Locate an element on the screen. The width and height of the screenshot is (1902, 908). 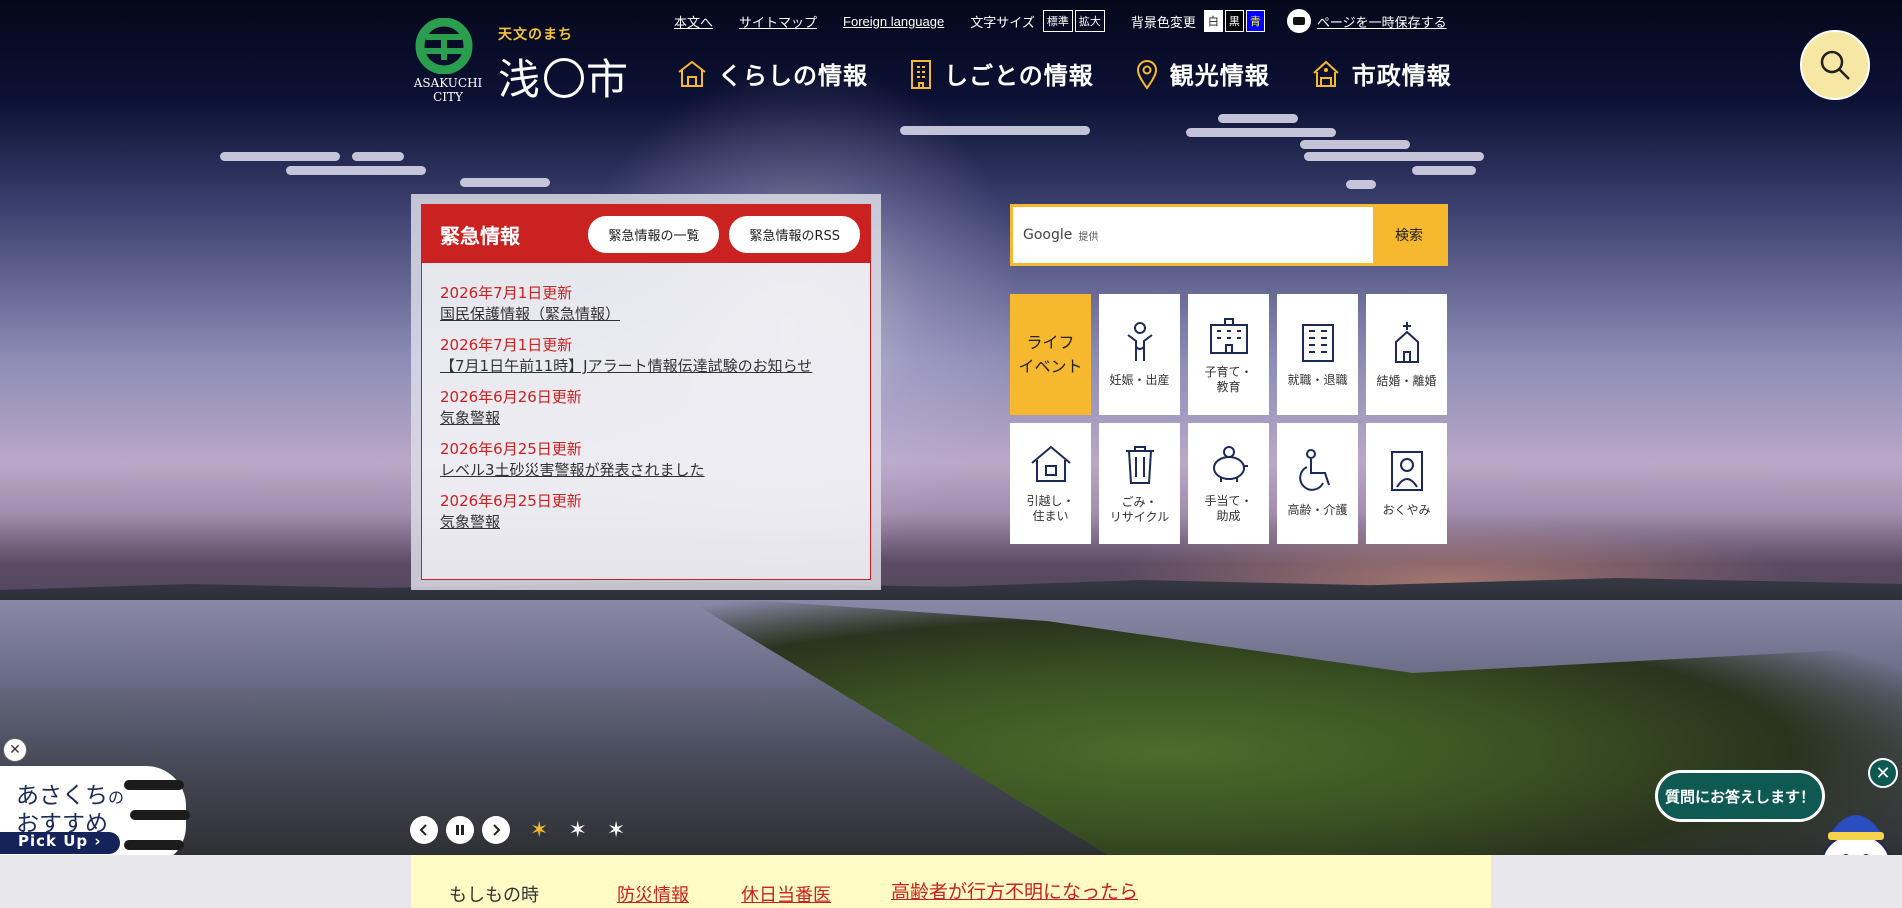
emergency-link: レベル3土砂災害警報が発表されました is located at coordinates (646, 470).